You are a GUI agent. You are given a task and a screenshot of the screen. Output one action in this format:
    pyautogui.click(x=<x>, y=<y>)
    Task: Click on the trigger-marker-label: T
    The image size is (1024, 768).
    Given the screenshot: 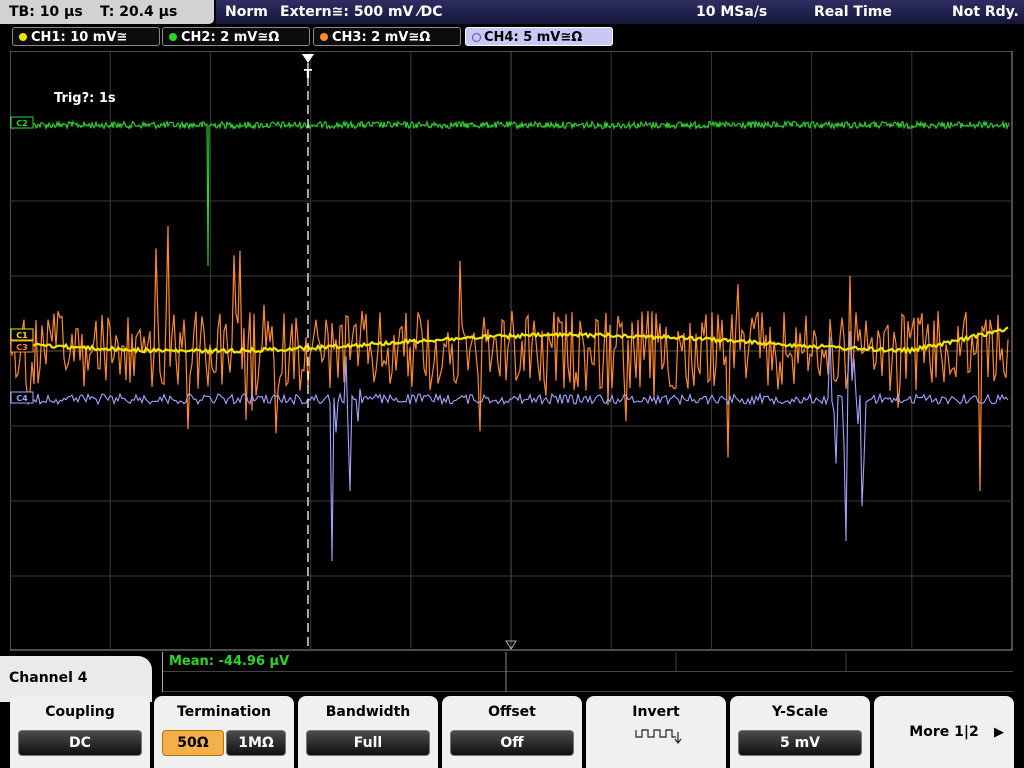 What is the action you would take?
    pyautogui.click(x=308, y=74)
    